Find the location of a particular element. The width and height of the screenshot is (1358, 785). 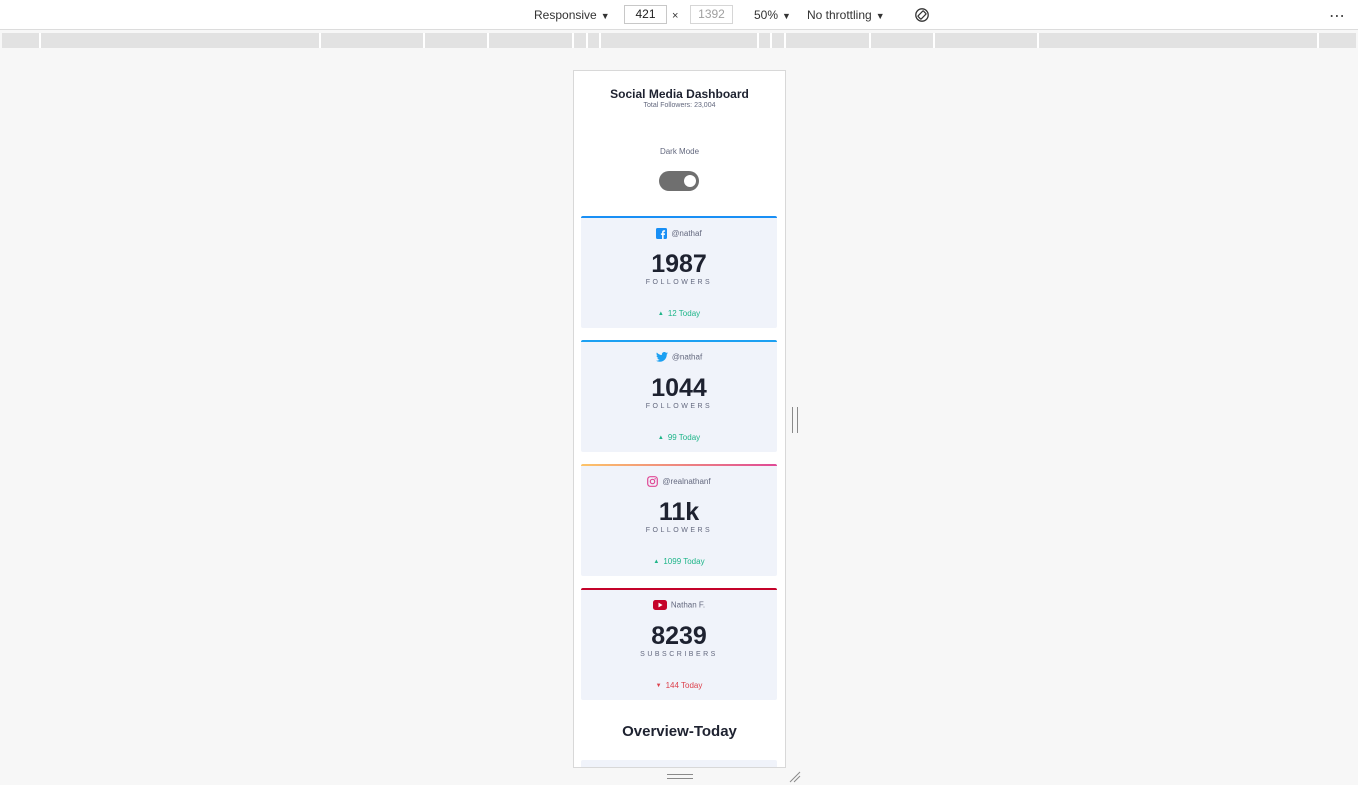

more-options-icon: ⋯ is located at coordinates (1337, 16).